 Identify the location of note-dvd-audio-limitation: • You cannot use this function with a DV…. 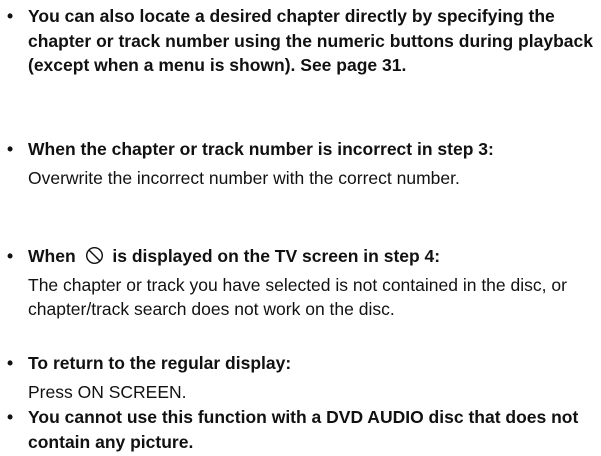
(298, 429).